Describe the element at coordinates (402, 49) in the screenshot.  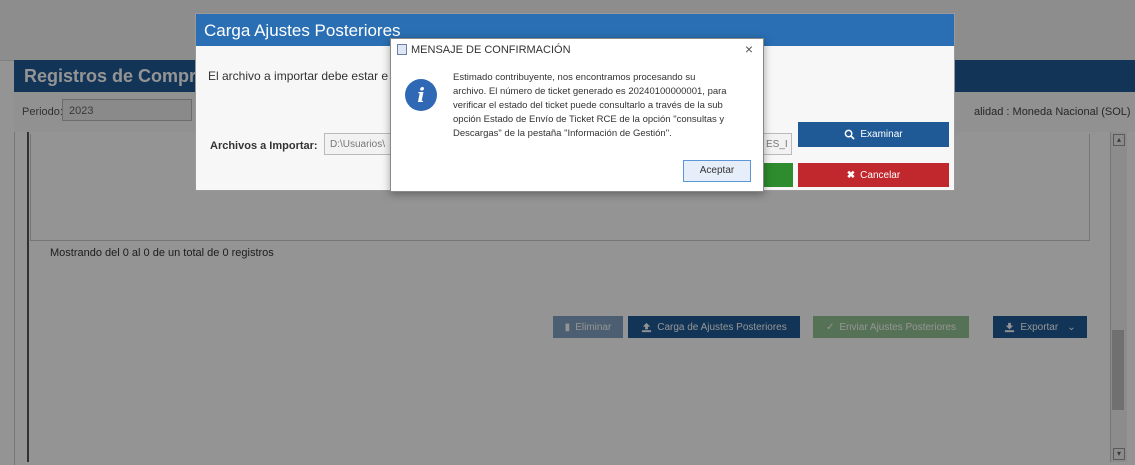
I see `app-icon` at that location.